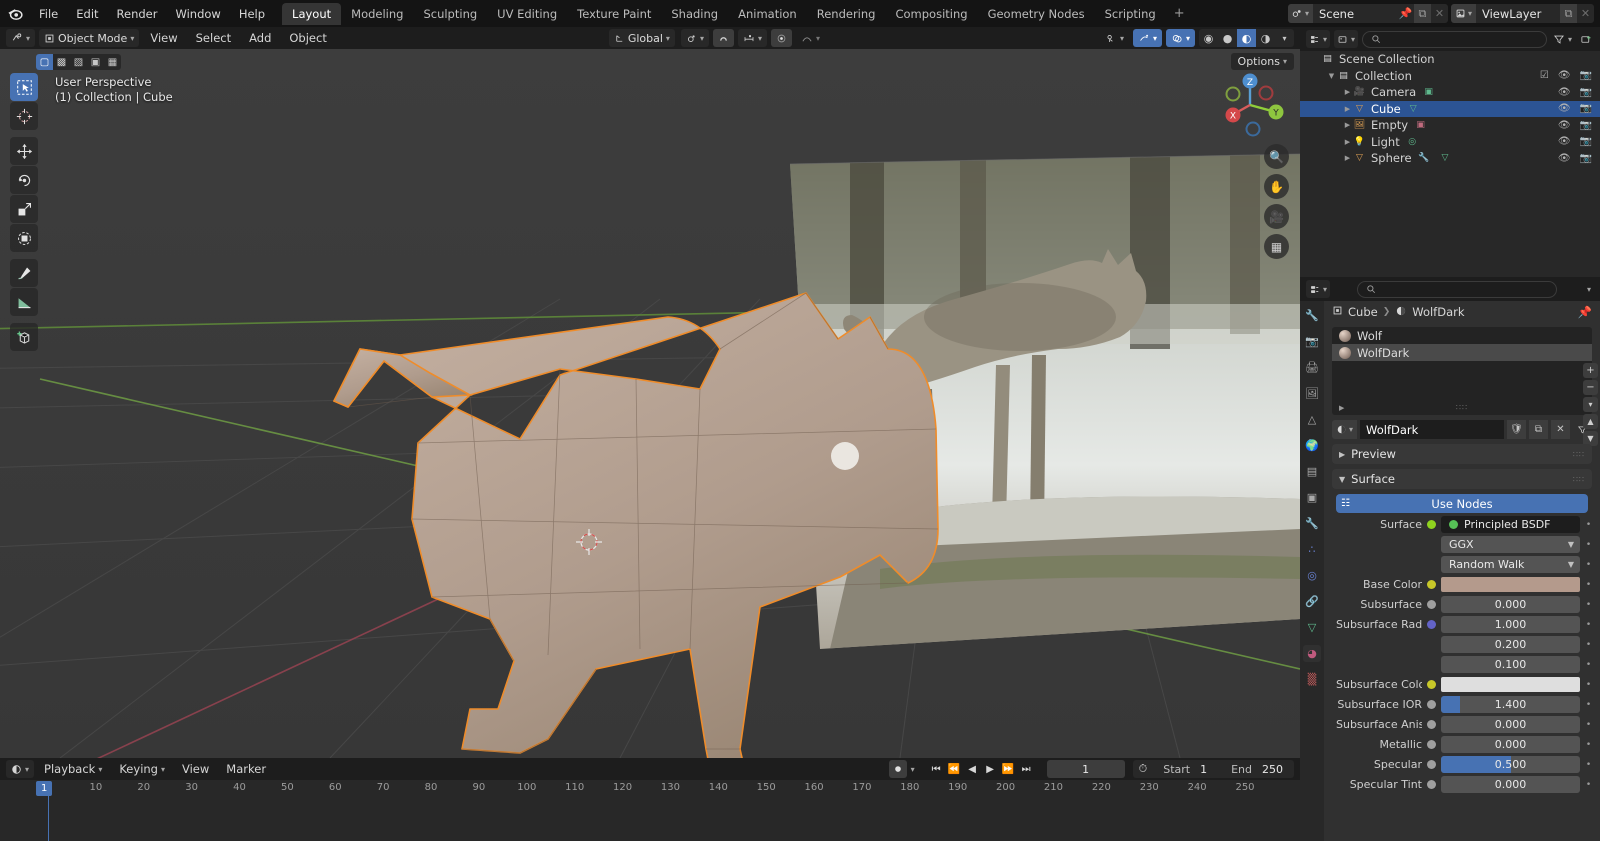  Describe the element at coordinates (1510, 704) in the screenshot. I see `value-slider: 1.400` at that location.